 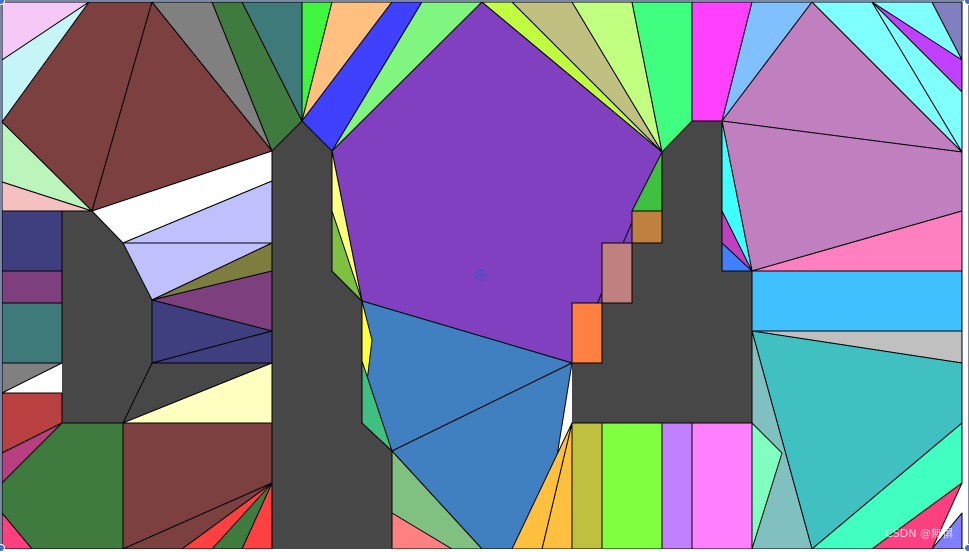 I want to click on watermark-text: CSDN @無惧, so click(x=919, y=533).